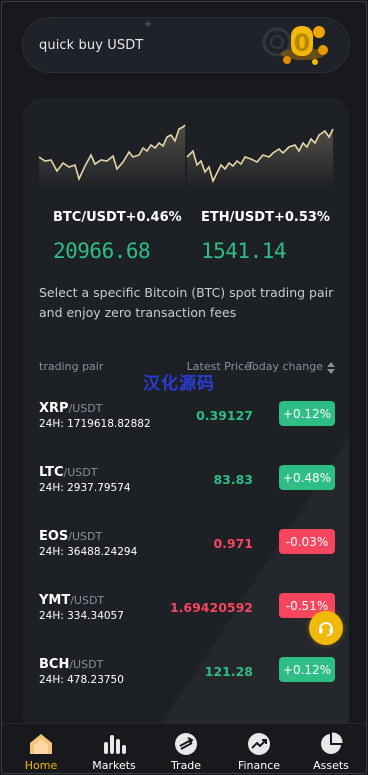 Image resolution: width=368 pixels, height=775 pixels. What do you see at coordinates (186, 744) in the screenshot?
I see `trade-swap-icon` at bounding box center [186, 744].